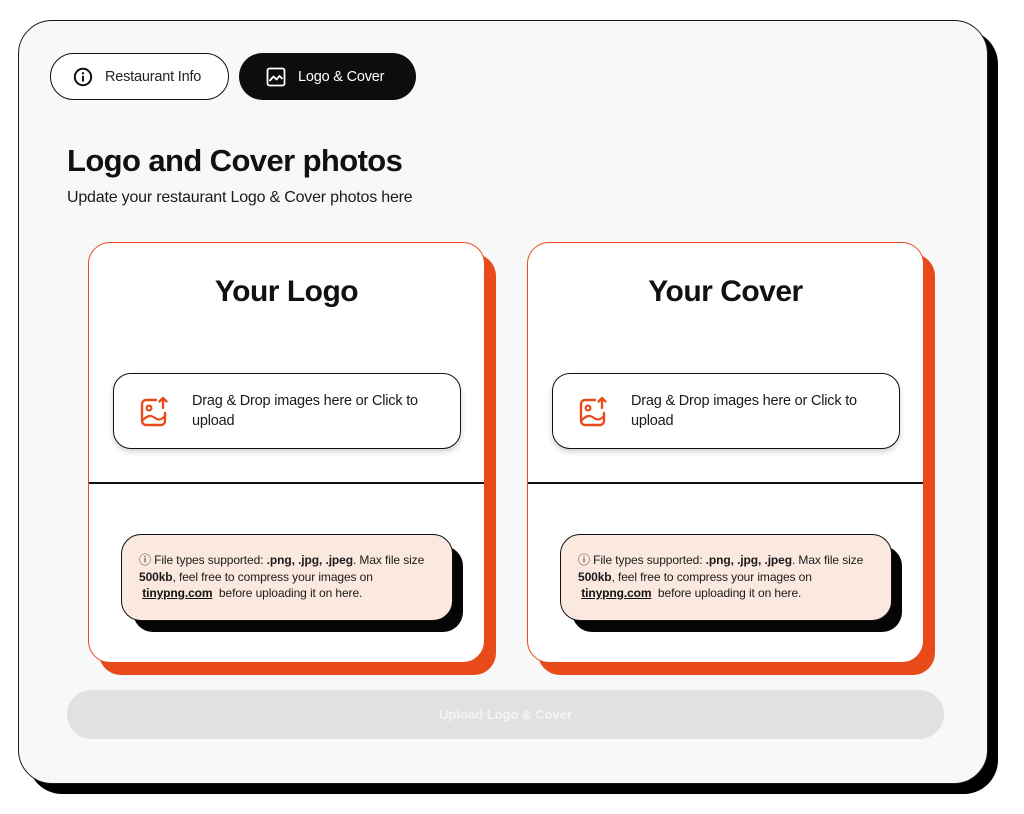 The image size is (1024, 814). What do you see at coordinates (725, 291) in the screenshot?
I see `card-title: Your Cover` at bounding box center [725, 291].